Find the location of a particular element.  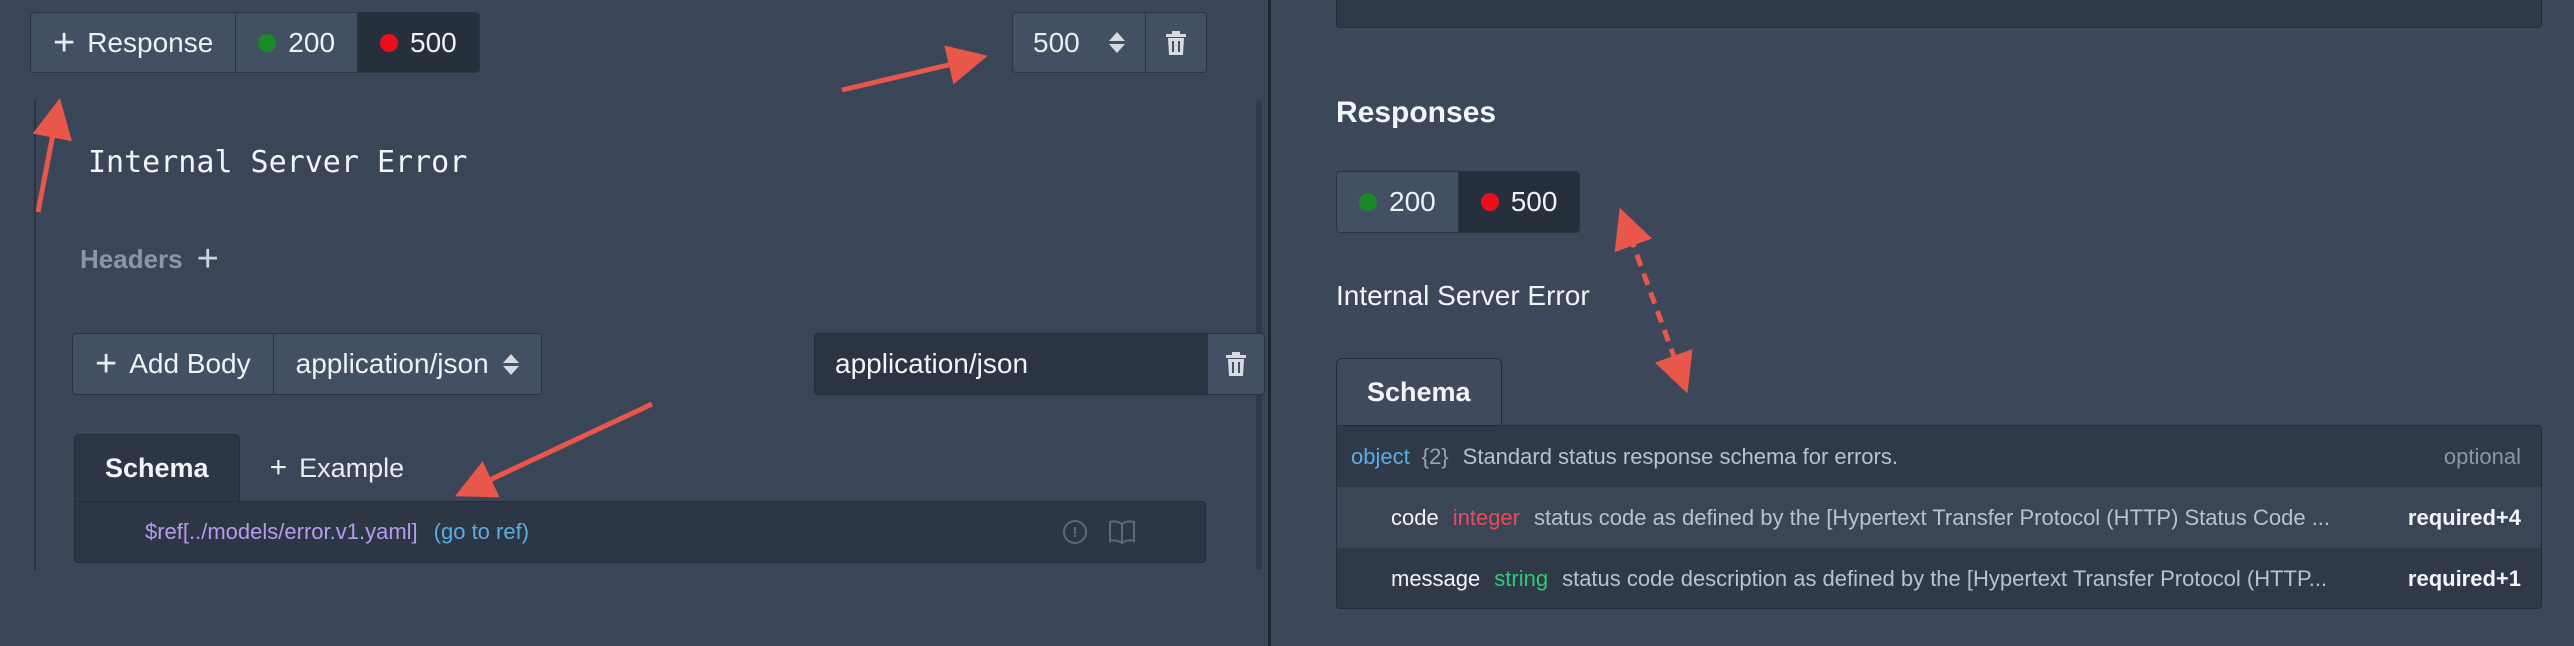

body-content-type-select: application/json is located at coordinates (407, 364).